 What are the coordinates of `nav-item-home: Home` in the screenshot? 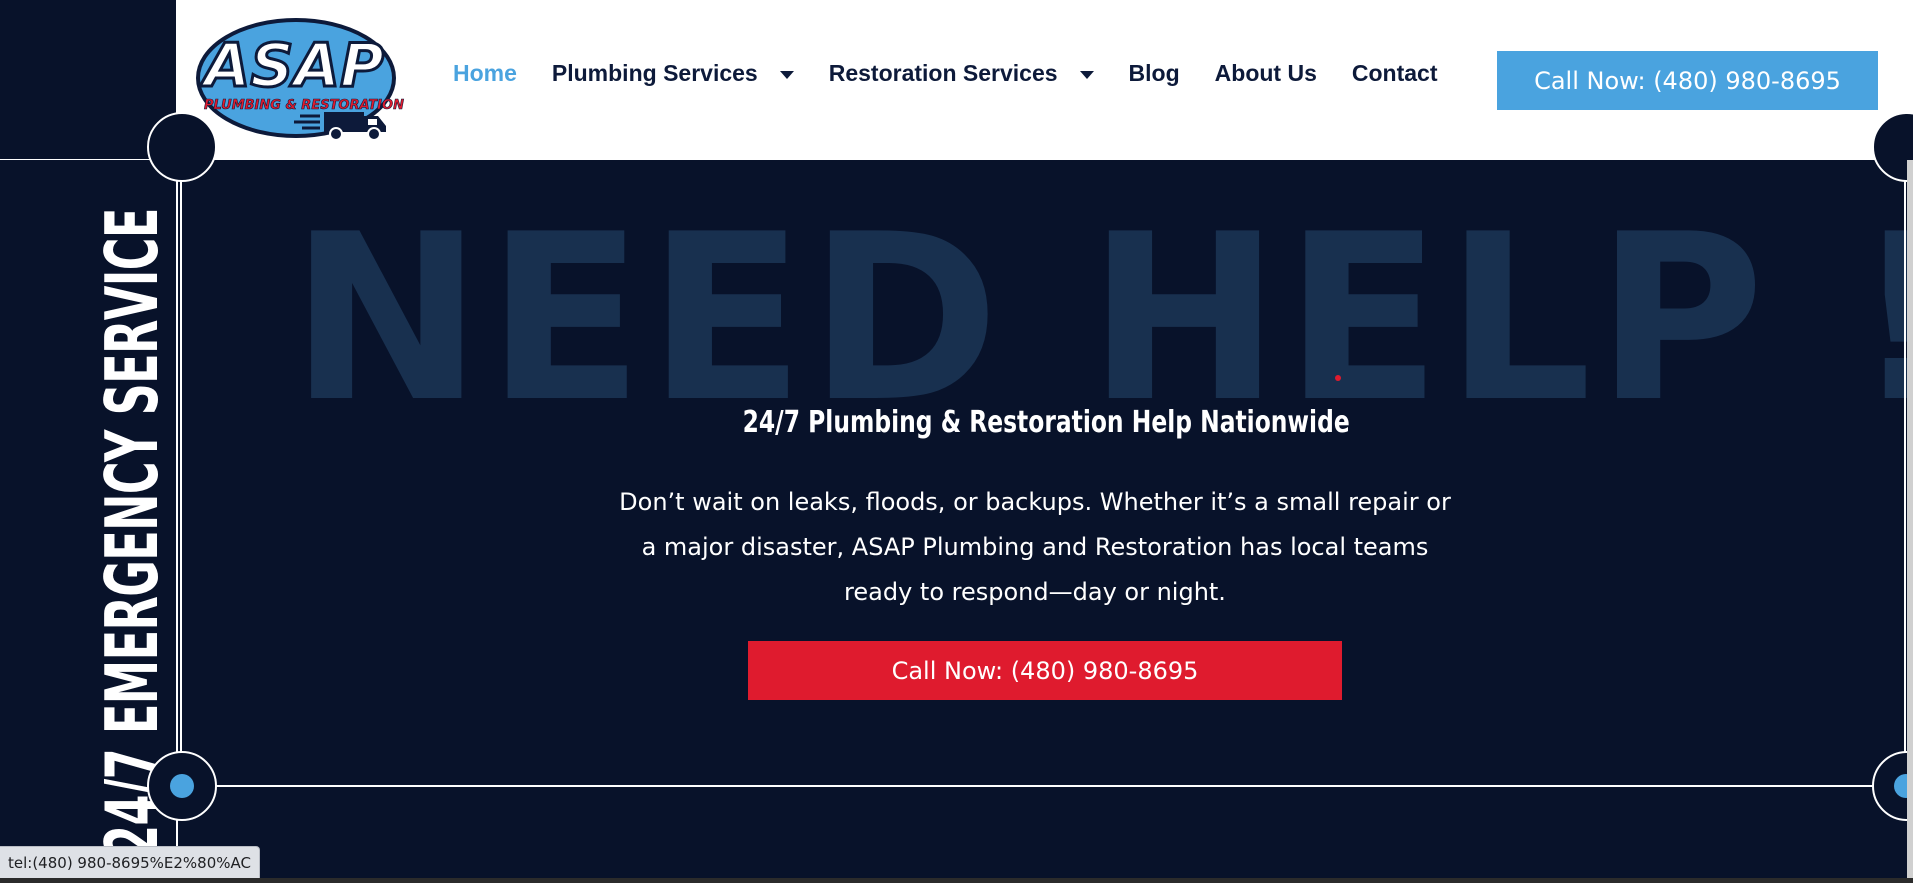 It's located at (485, 73).